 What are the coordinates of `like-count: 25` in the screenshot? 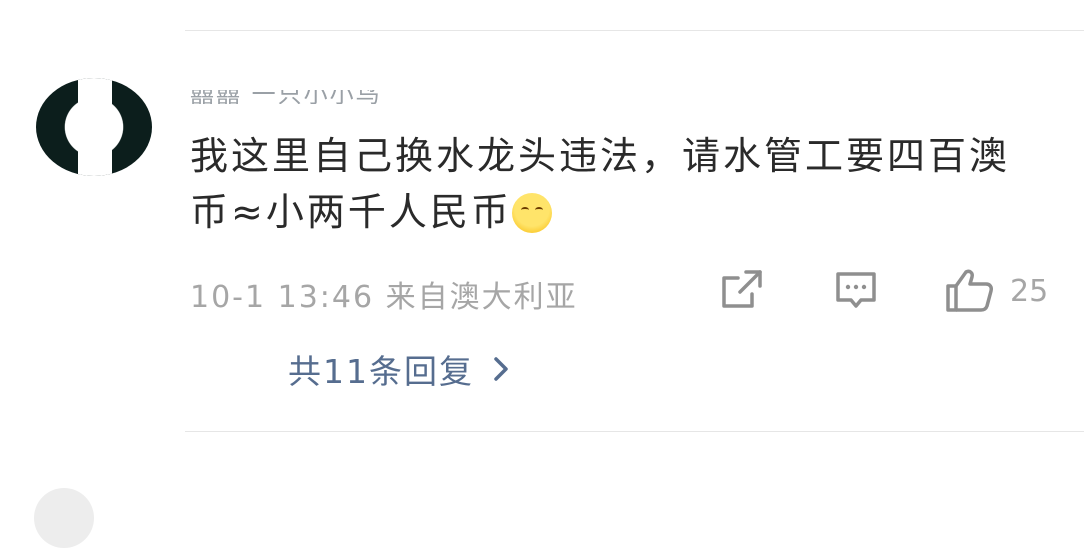 It's located at (1029, 291).